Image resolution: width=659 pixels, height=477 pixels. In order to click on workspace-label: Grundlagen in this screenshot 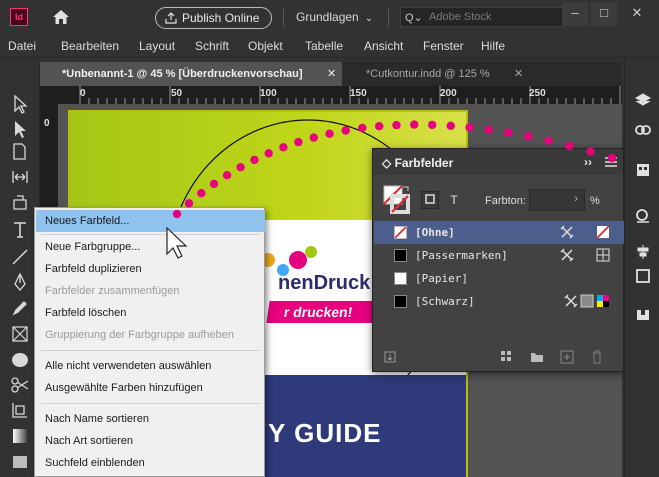, I will do `click(327, 17)`.